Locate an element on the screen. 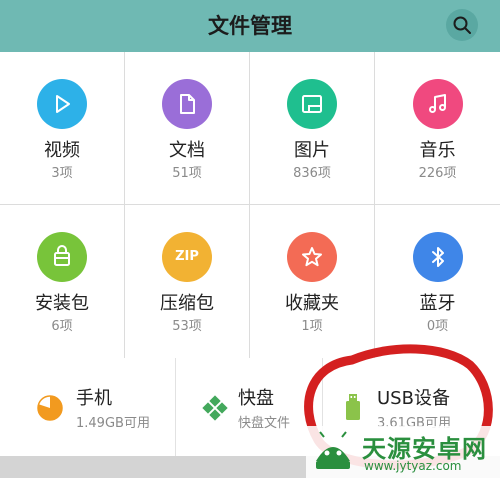  star-icon is located at coordinates (312, 257).